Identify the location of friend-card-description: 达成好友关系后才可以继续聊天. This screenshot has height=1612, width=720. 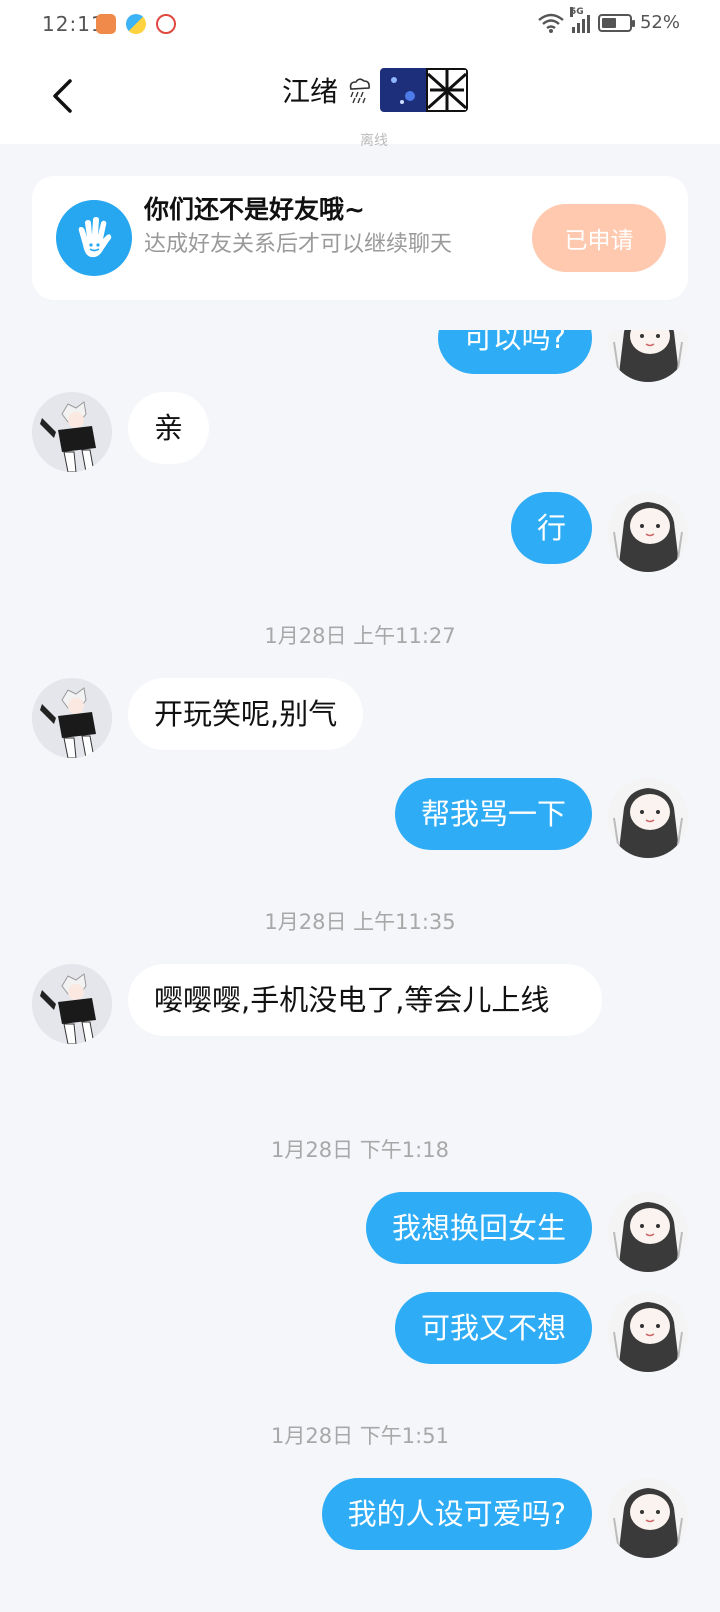
(298, 244).